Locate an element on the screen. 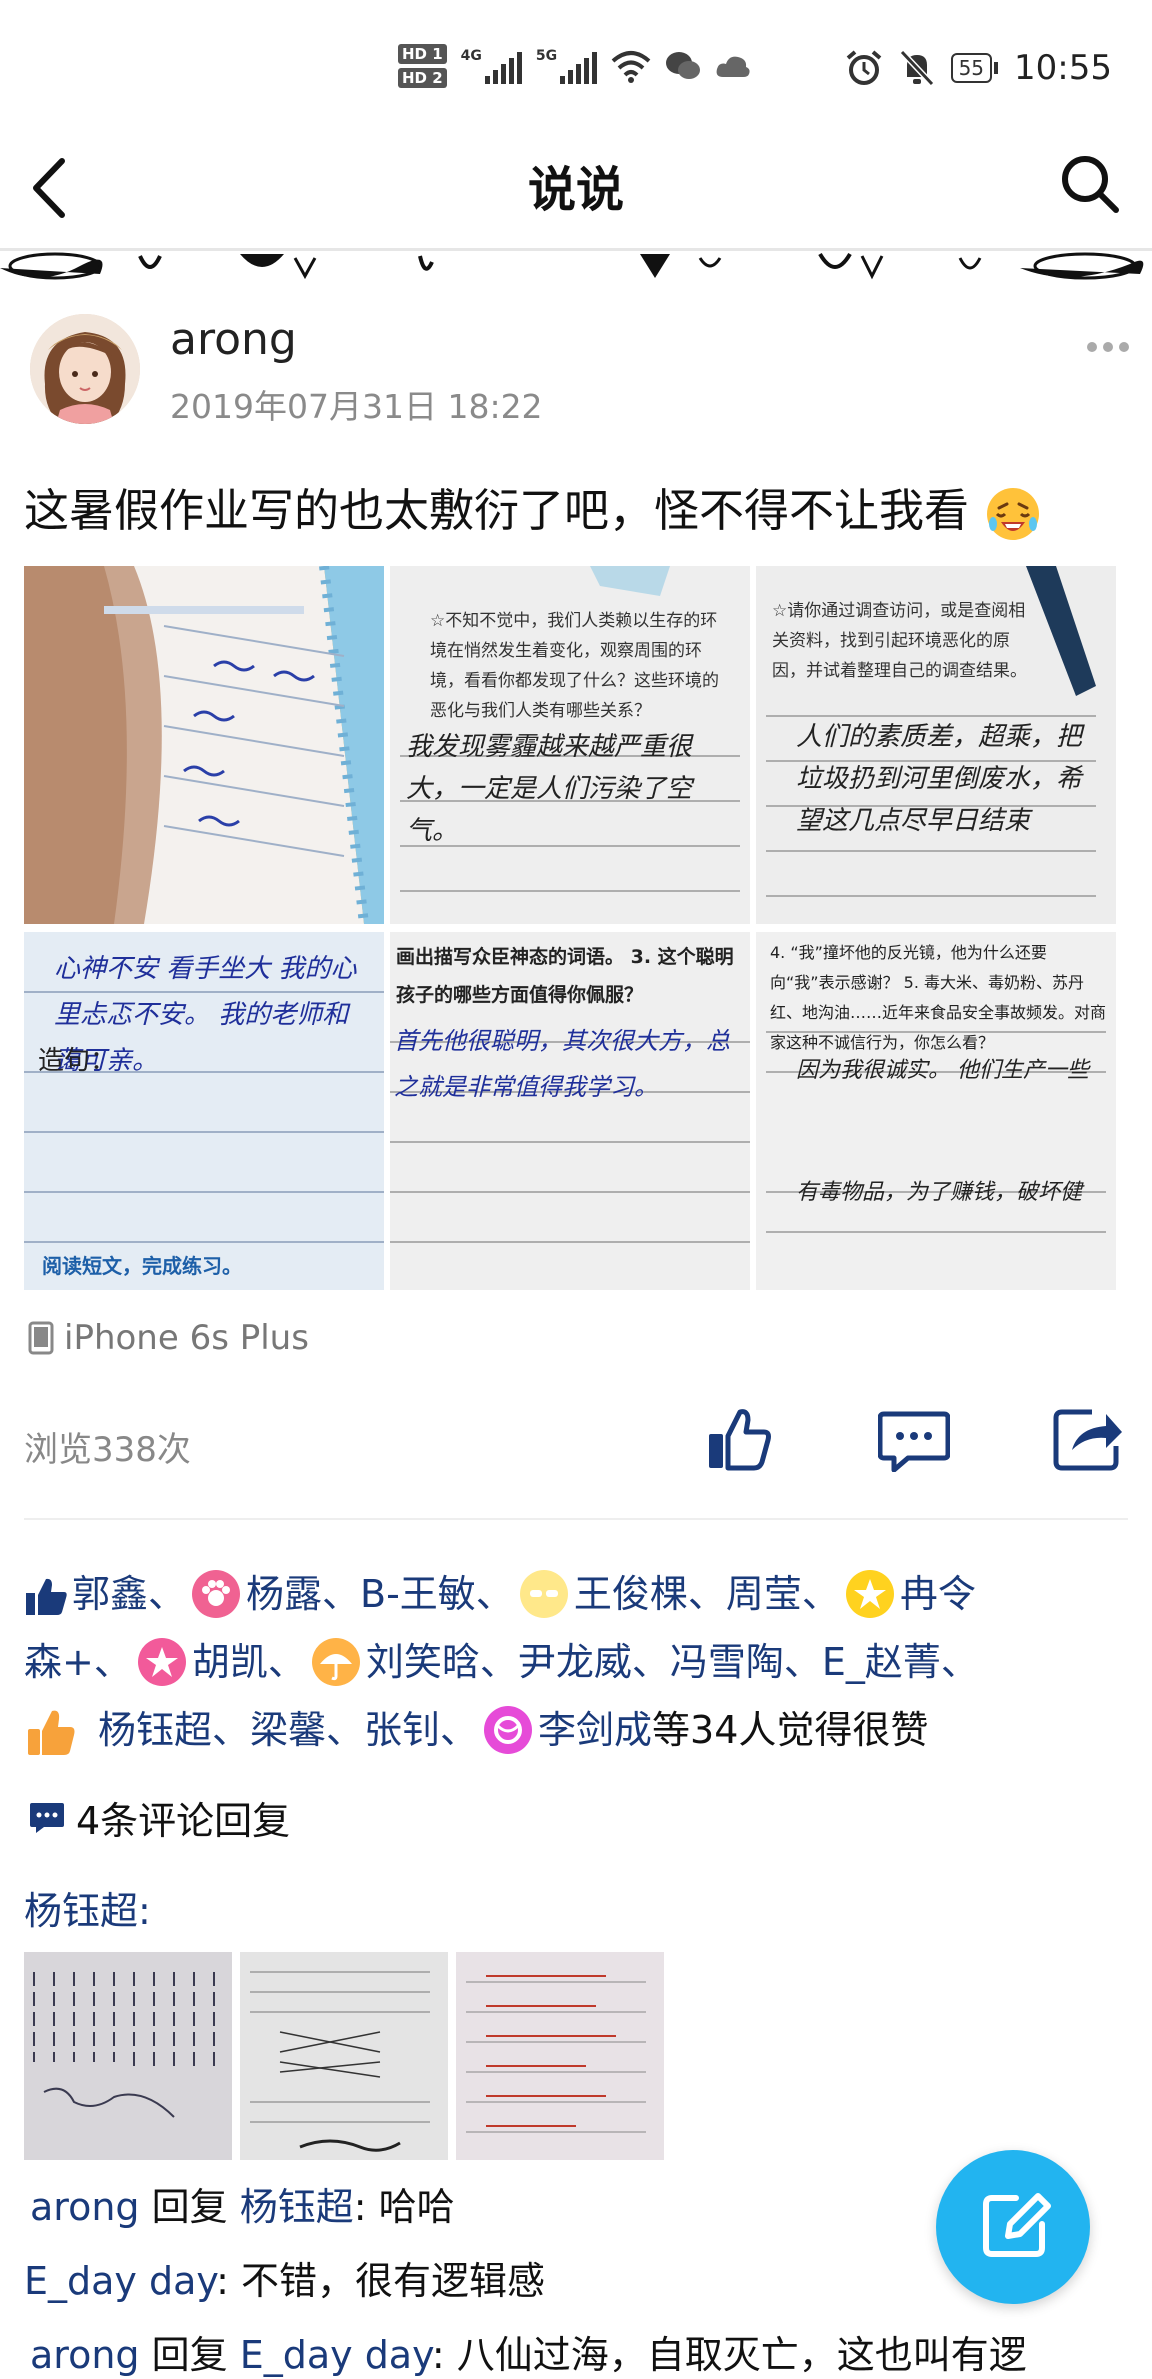 The image size is (1152, 2379). avatar is located at coordinates (85, 369).